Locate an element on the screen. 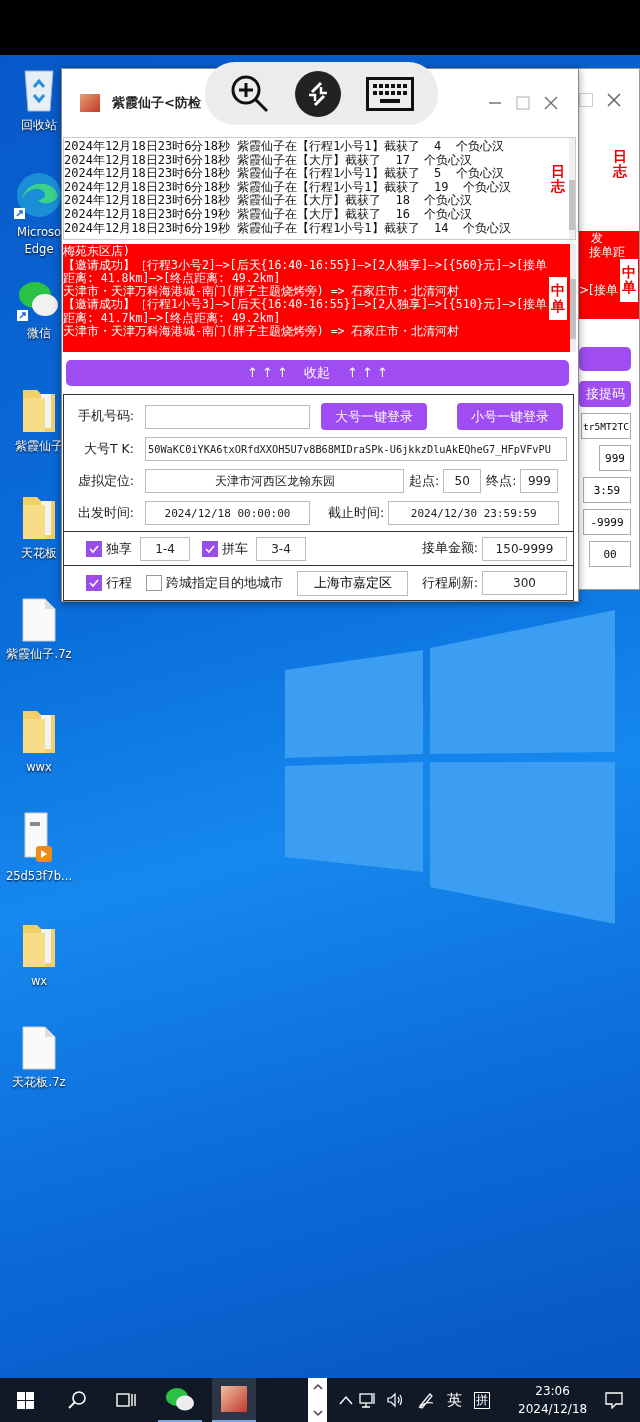 The width and height of the screenshot is (640, 1422). clock-date: 2024/12/18 is located at coordinates (553, 1409).